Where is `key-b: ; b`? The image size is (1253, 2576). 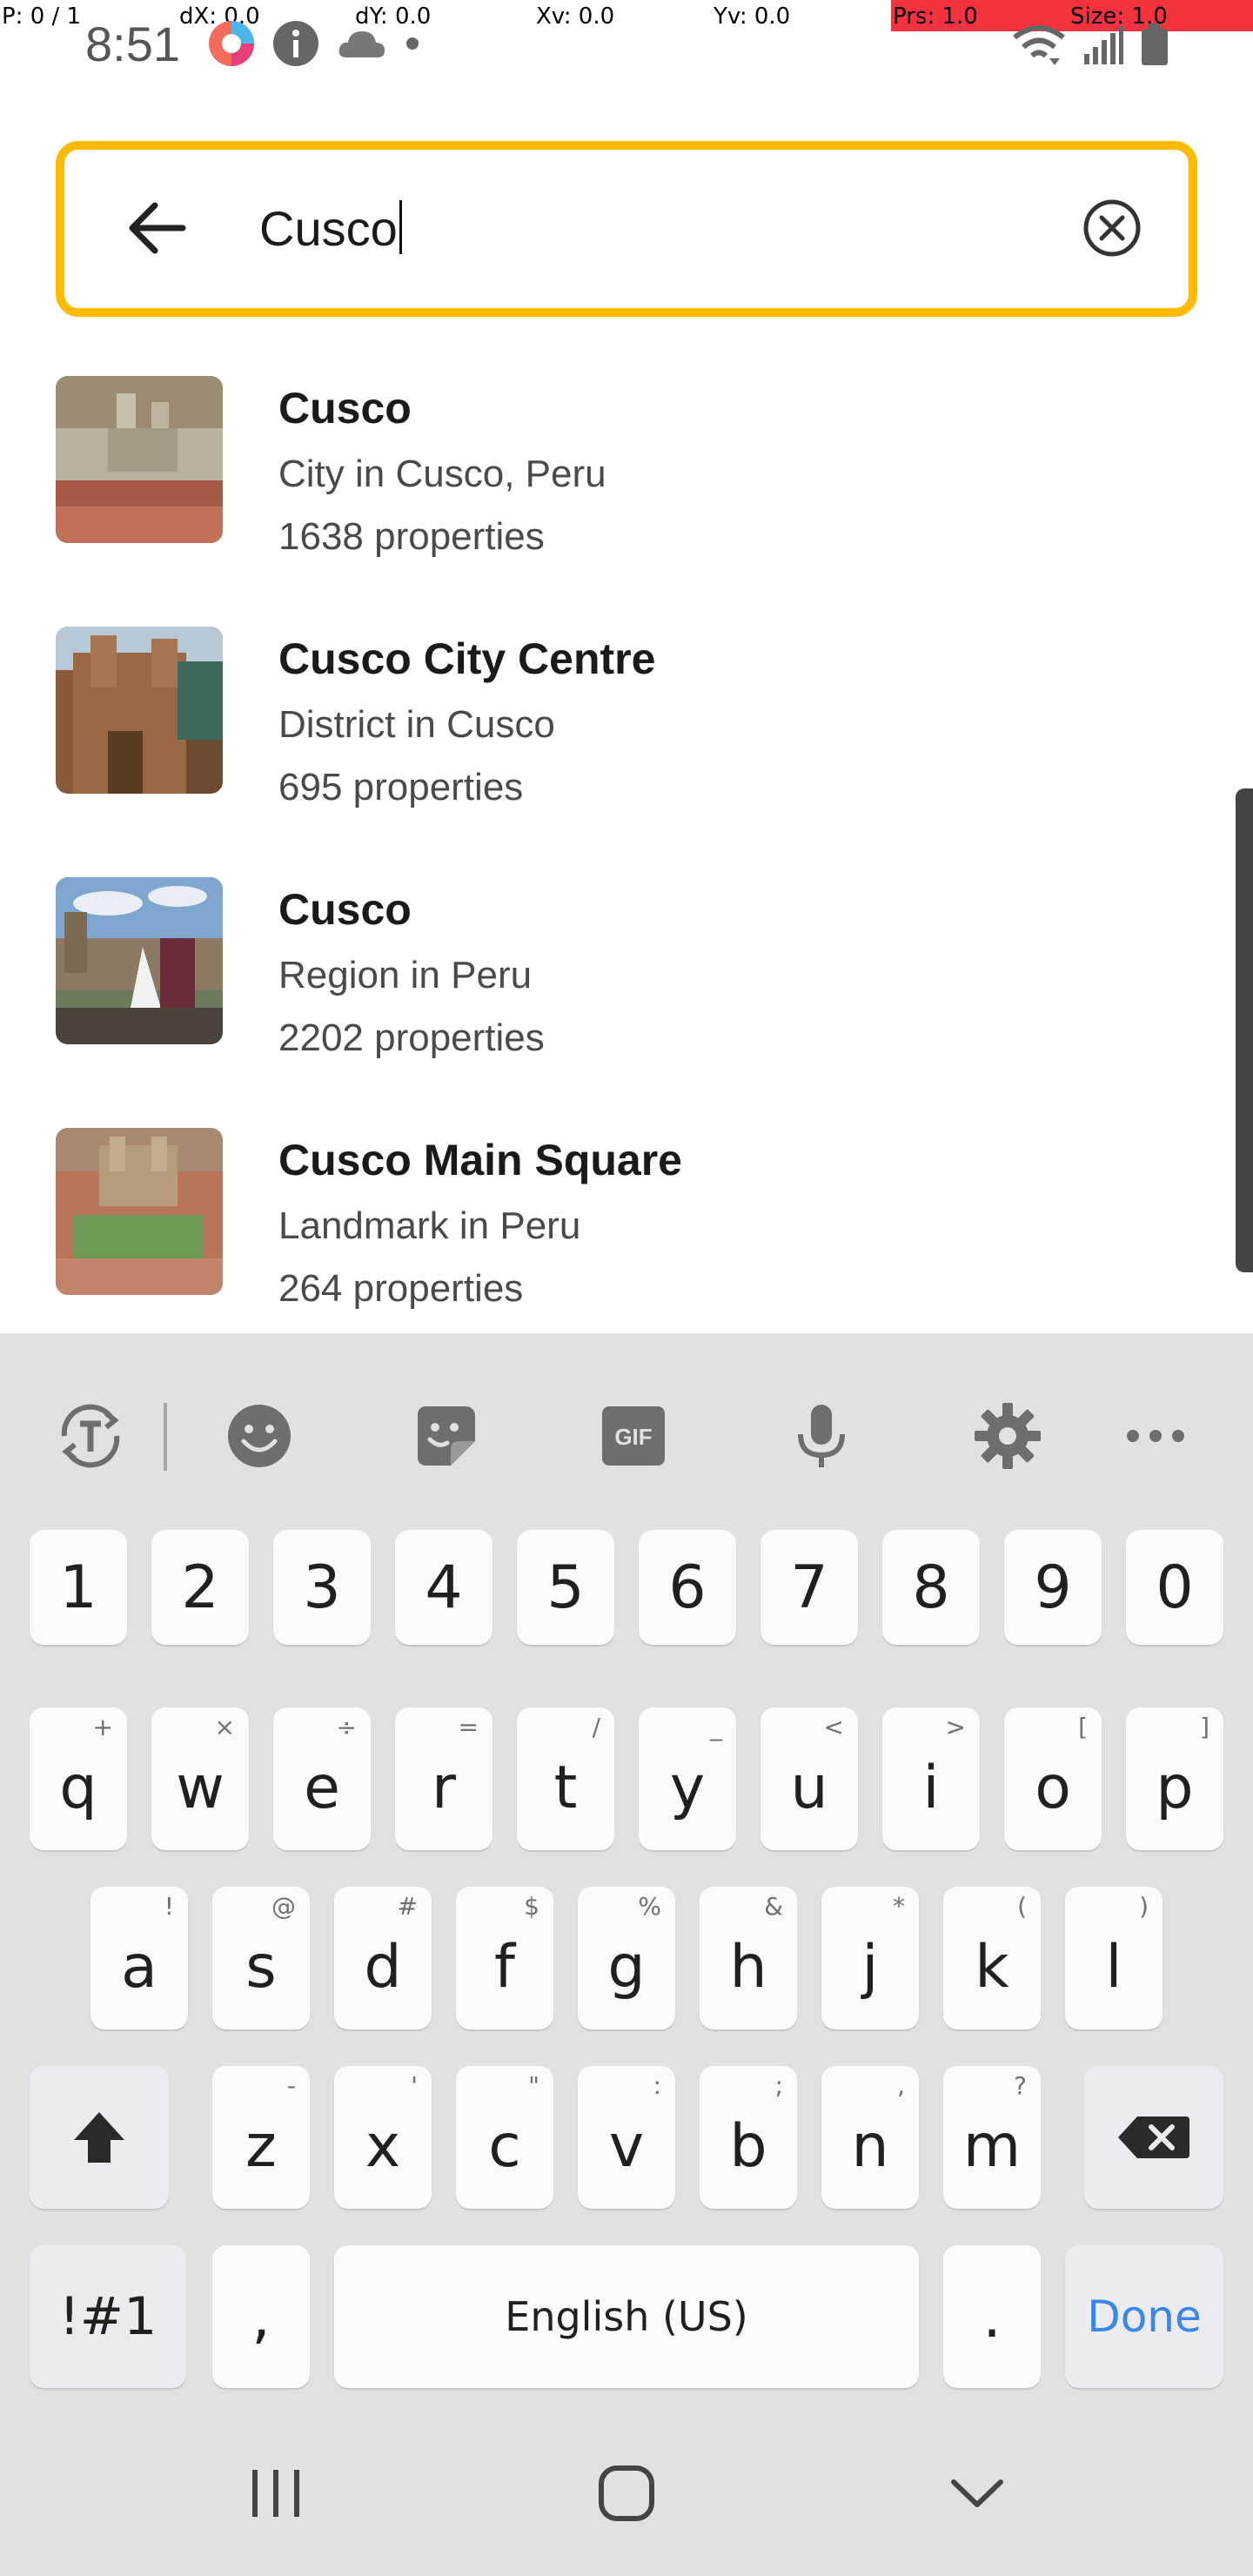
key-b: ; b is located at coordinates (748, 2137).